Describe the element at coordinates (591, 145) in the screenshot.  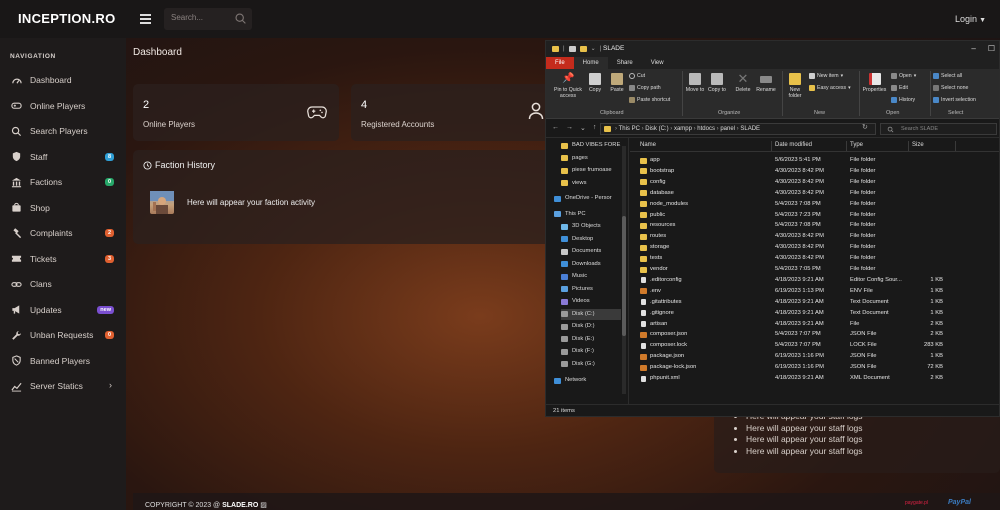
I see `navpane-item-bad-vibes-fore: BAD VIBES FORE` at that location.